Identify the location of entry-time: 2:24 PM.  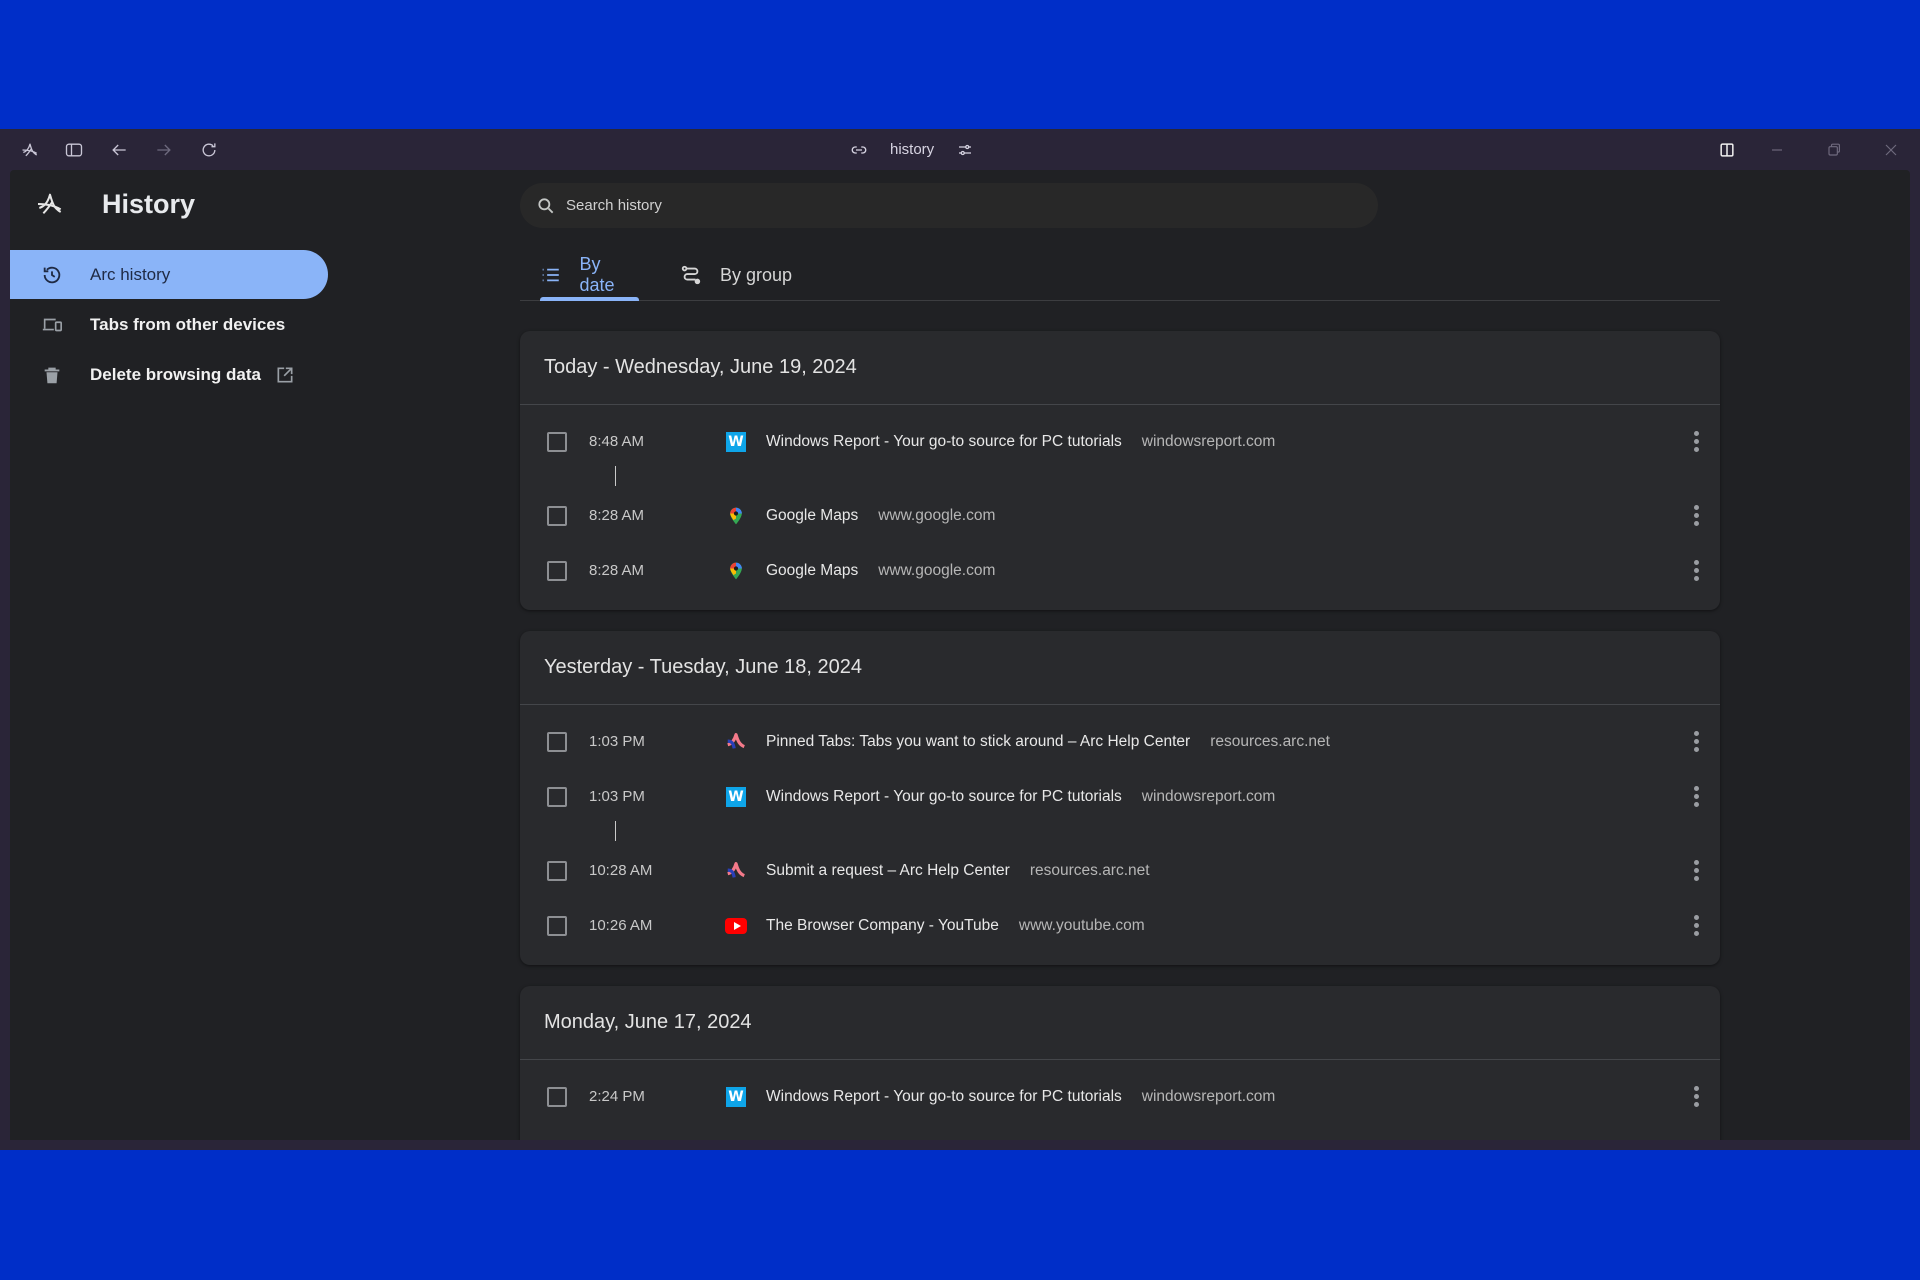
(617, 1096).